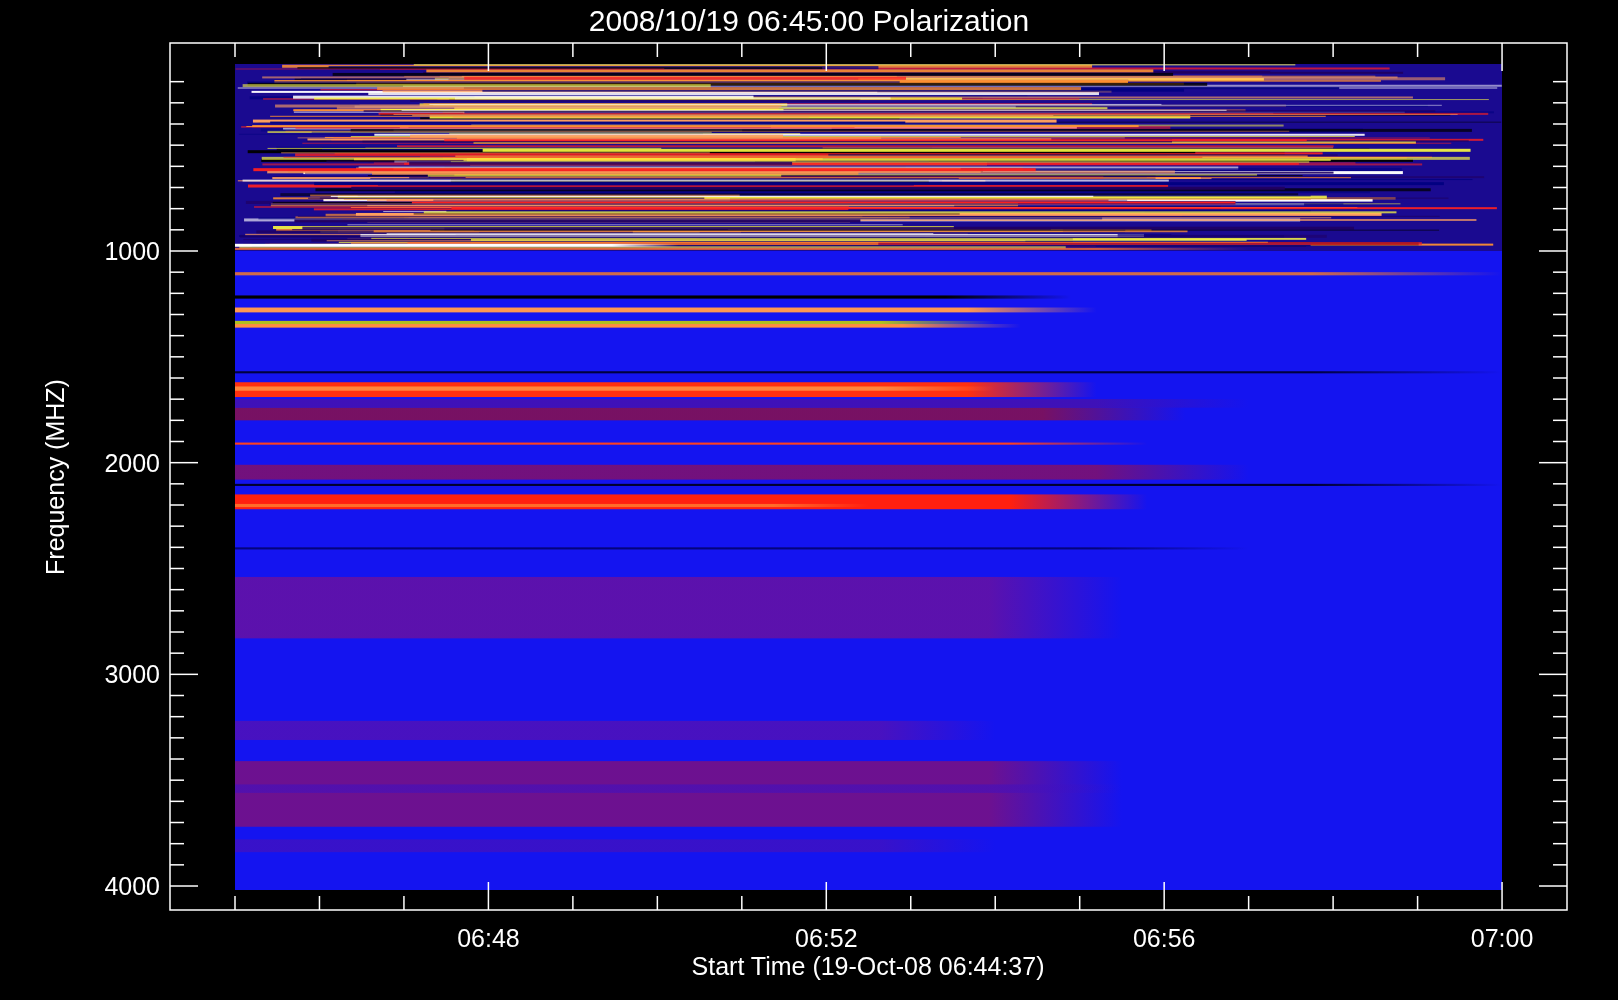 This screenshot has width=1618, height=1000. Describe the element at coordinates (488, 938) in the screenshot. I see `x-tick-label: 06:48` at that location.